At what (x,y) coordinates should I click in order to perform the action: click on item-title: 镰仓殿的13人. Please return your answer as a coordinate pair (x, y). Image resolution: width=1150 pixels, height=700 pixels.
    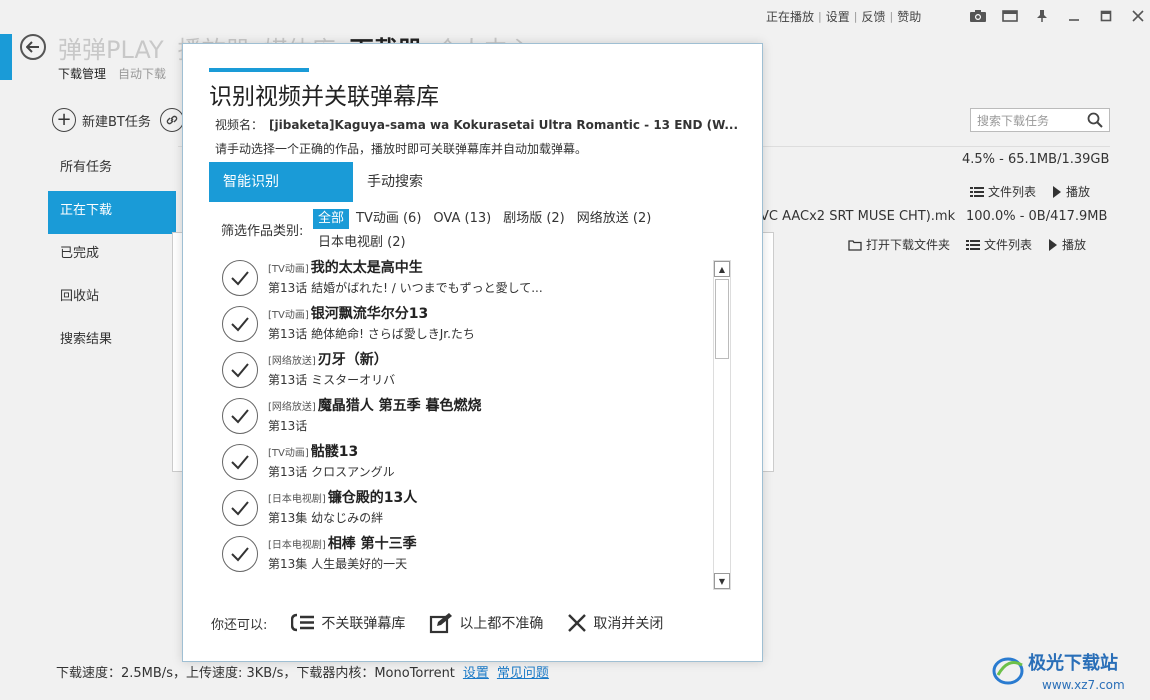
    Looking at the image, I should click on (372, 498).